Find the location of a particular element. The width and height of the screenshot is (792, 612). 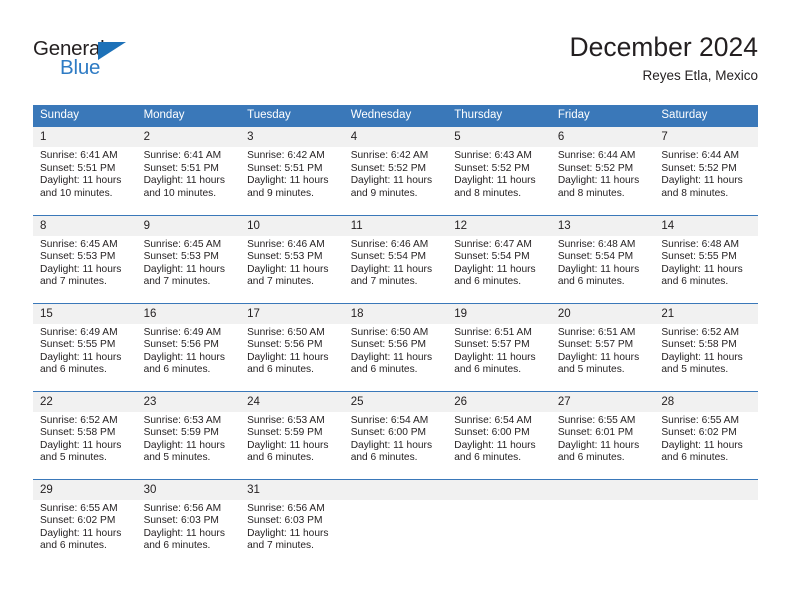

day-number: 1 is located at coordinates (85, 137).